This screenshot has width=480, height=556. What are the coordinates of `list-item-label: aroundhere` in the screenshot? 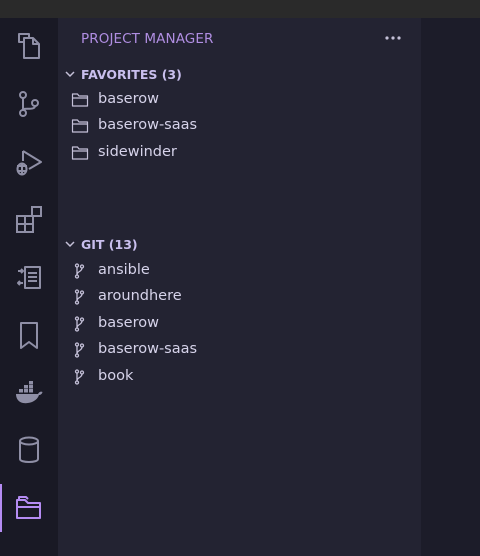 It's located at (140, 296).